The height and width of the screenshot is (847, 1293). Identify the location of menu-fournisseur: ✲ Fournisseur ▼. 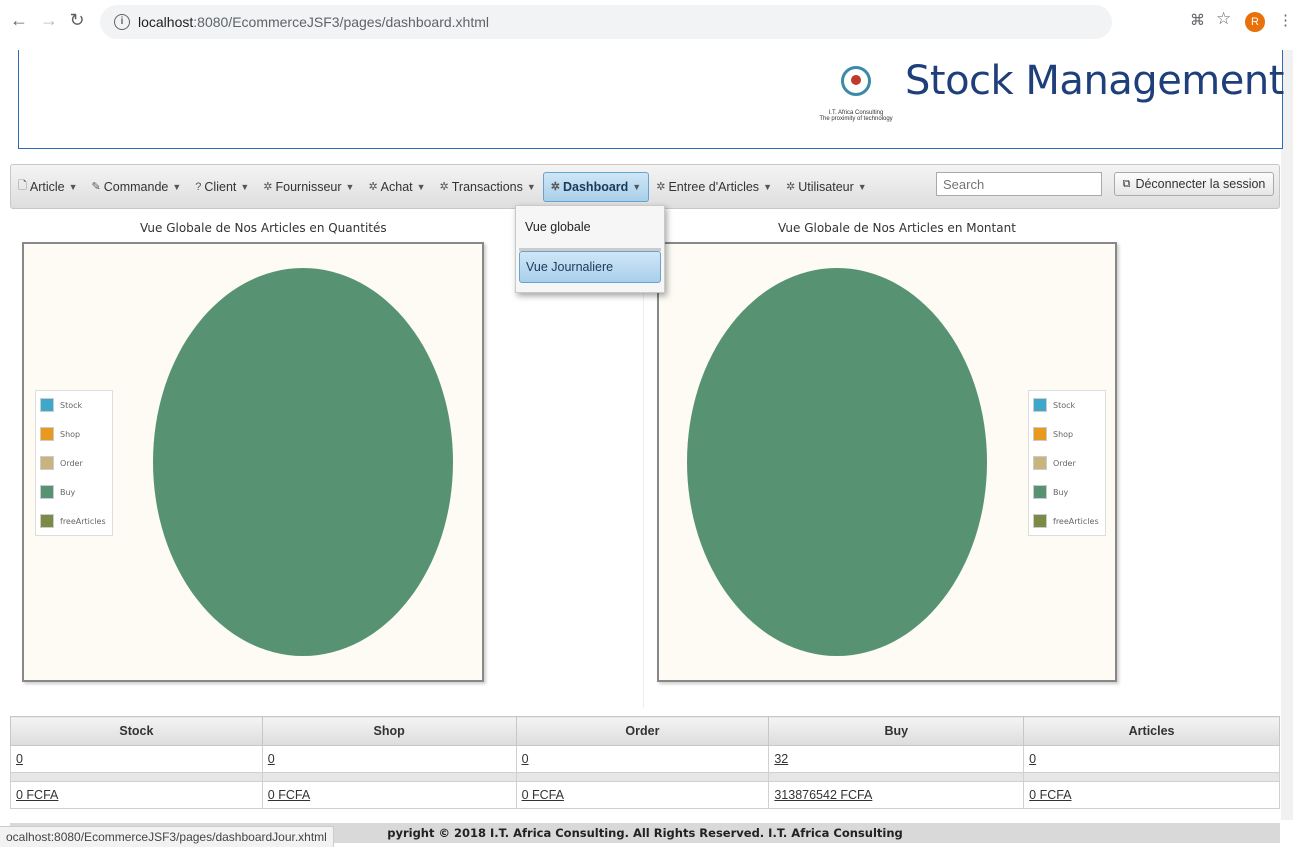
(308, 187).